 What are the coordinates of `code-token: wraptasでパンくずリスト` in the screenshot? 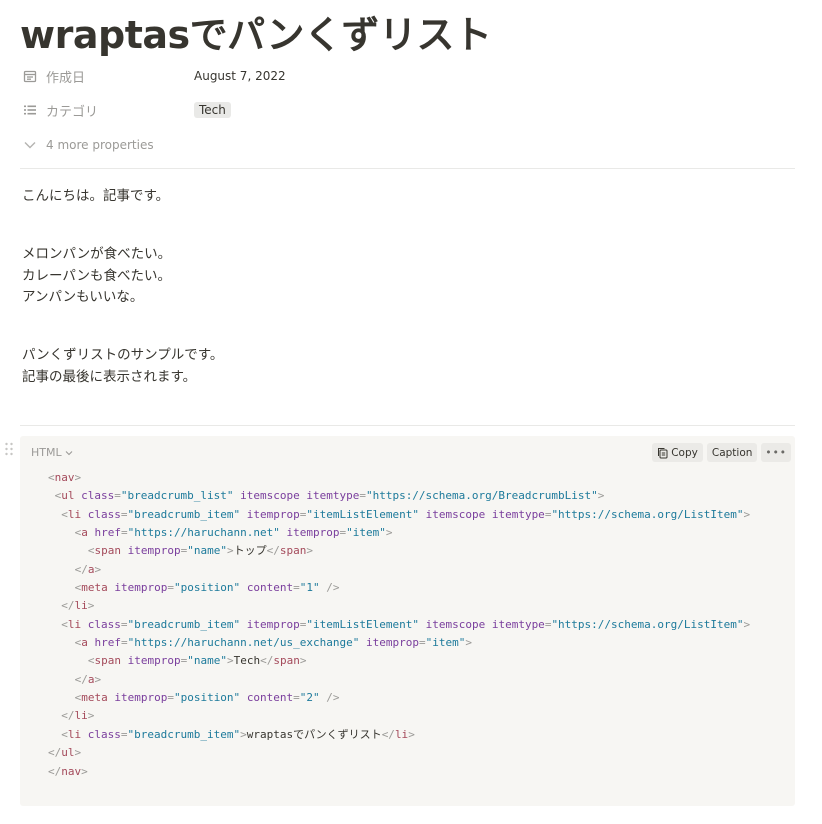 It's located at (314, 734).